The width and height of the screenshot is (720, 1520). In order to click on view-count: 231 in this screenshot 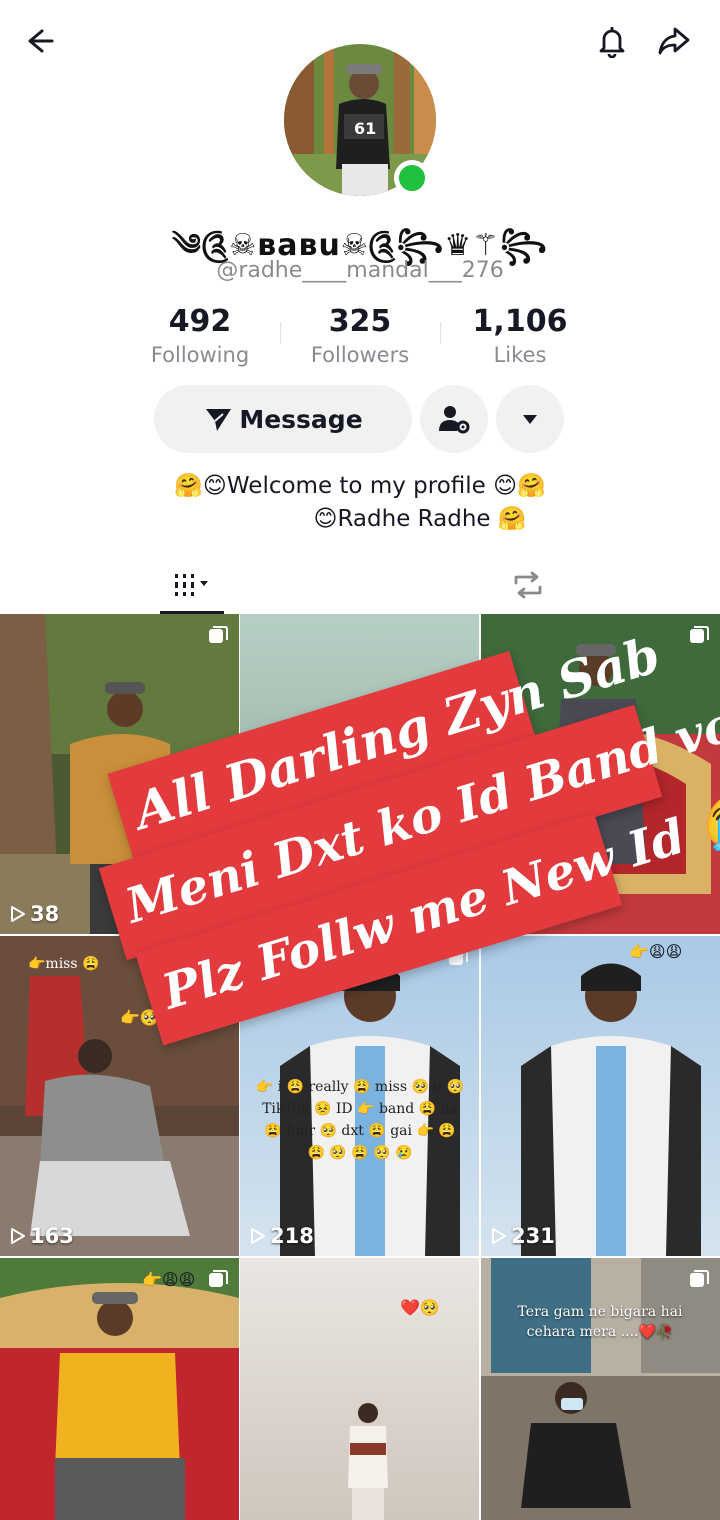, I will do `click(523, 1236)`.